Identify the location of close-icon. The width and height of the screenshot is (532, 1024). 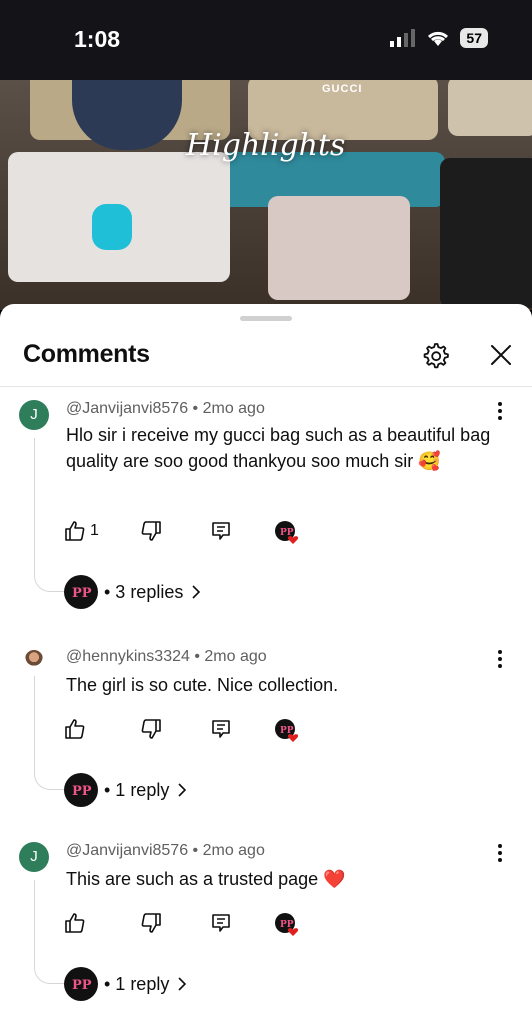
(501, 355).